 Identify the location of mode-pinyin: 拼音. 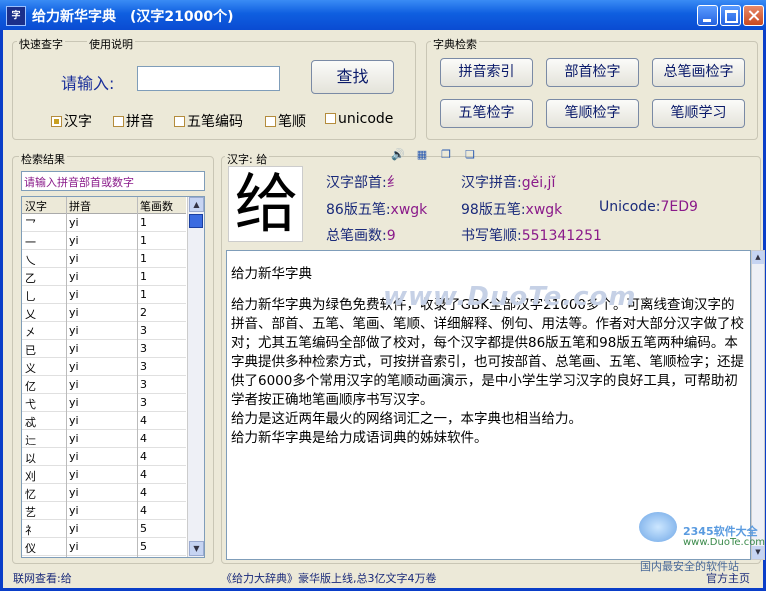
(133, 121).